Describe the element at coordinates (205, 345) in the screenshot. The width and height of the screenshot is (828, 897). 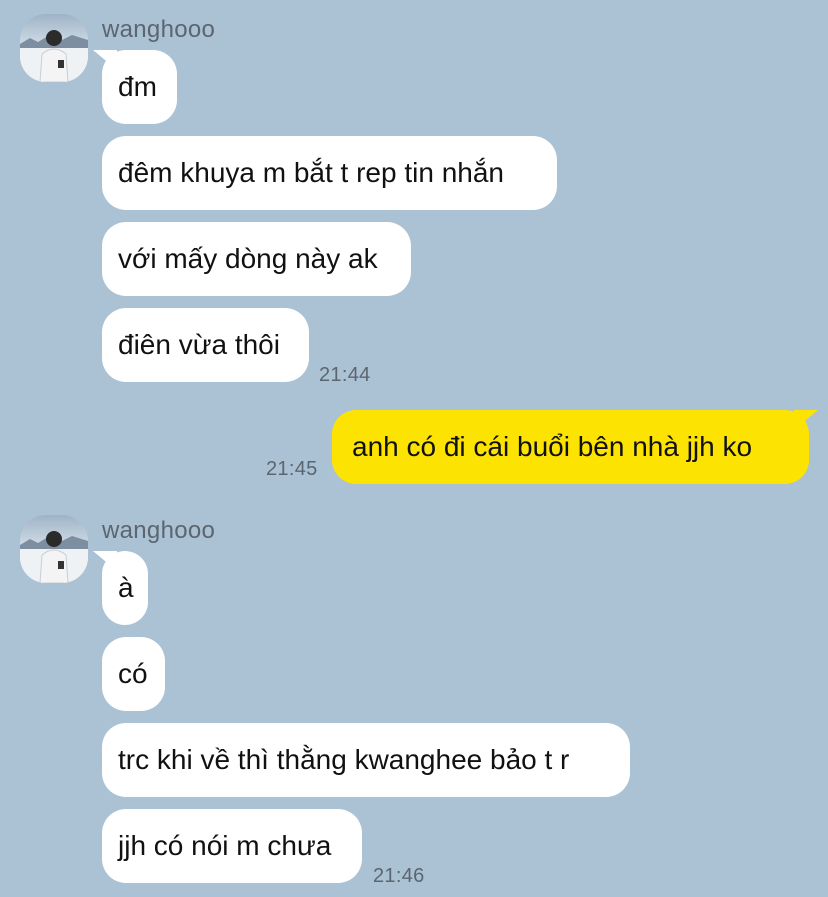
I see `message-bubble: điên vừa thôi` at that location.